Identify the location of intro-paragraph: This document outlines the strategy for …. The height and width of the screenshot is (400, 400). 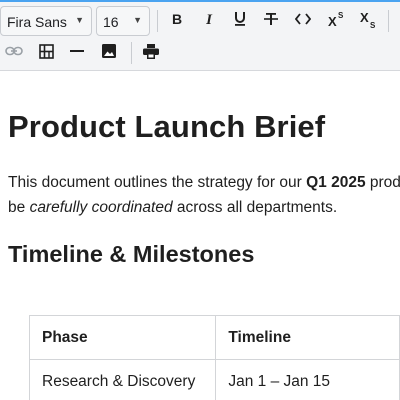
(204, 195).